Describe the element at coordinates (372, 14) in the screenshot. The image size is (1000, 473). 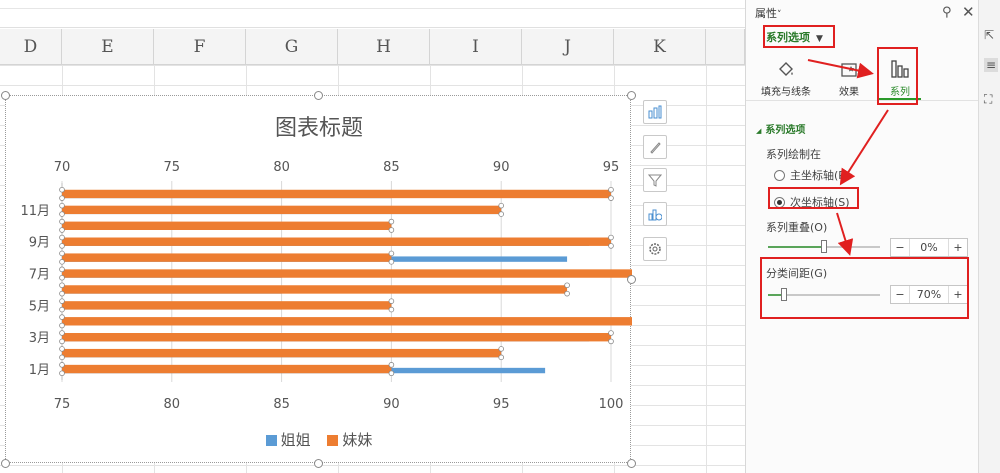
I see `formula-bar` at that location.